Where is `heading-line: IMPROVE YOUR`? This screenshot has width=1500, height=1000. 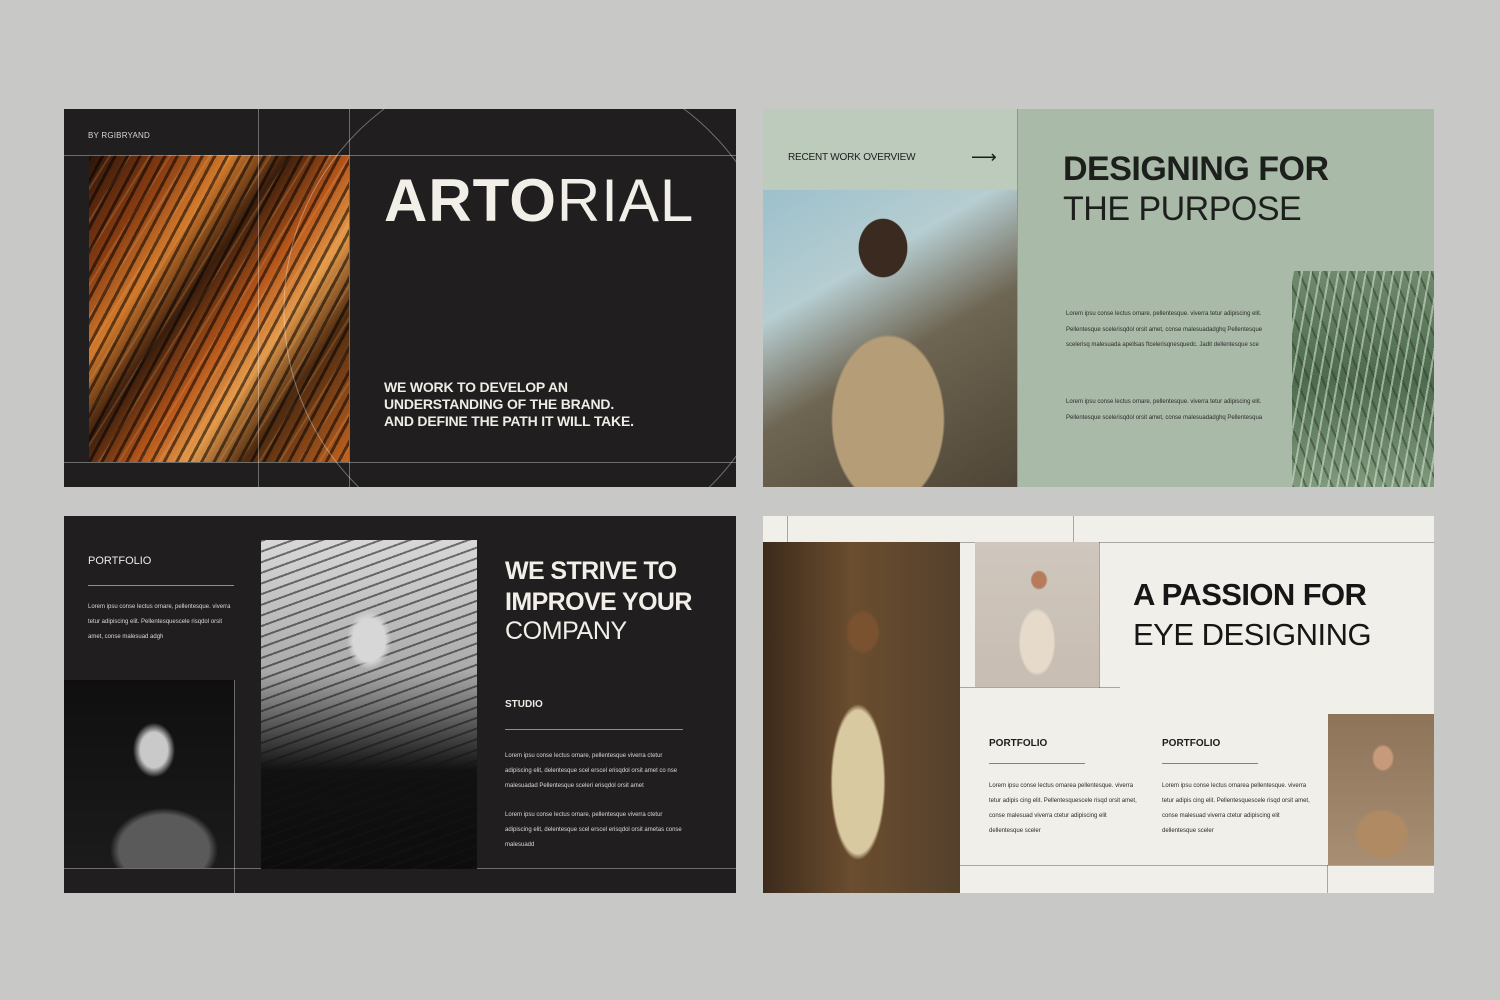
heading-line: IMPROVE YOUR is located at coordinates (598, 602).